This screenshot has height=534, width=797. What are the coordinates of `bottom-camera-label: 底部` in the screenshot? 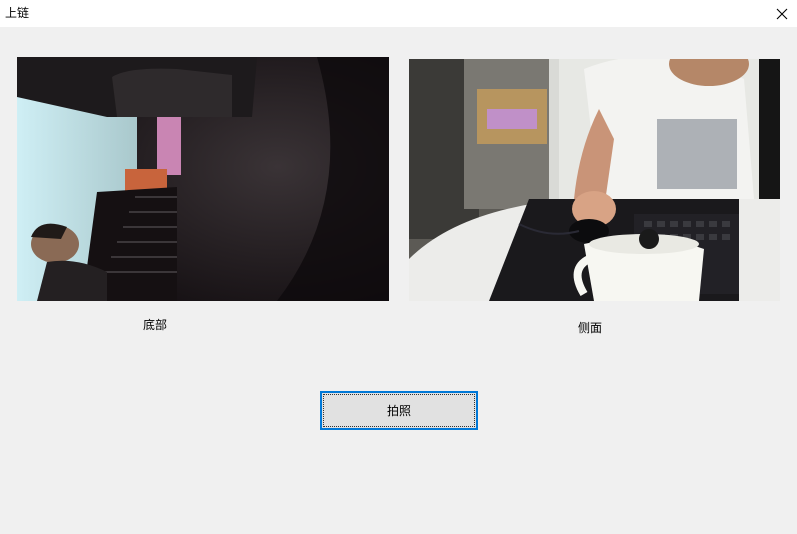 It's located at (155, 325).